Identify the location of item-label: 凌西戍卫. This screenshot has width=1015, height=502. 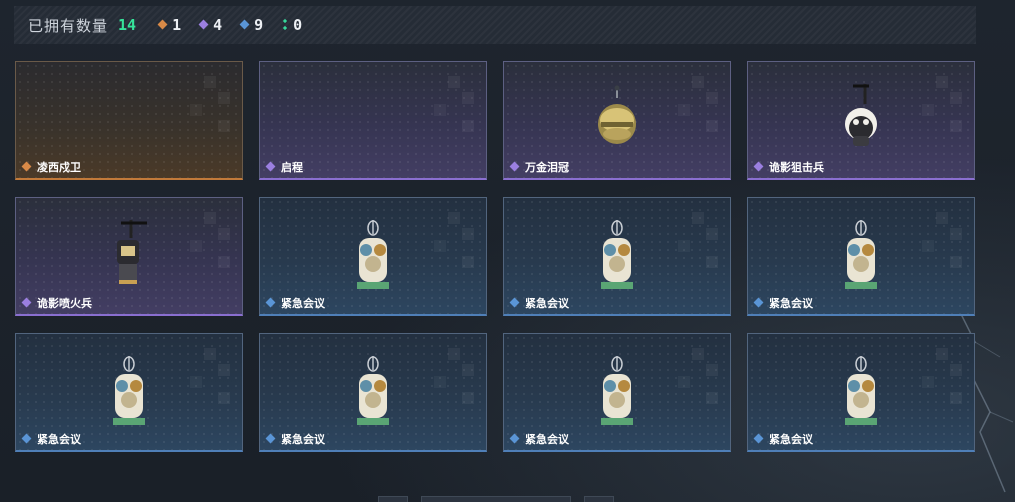
(51, 167).